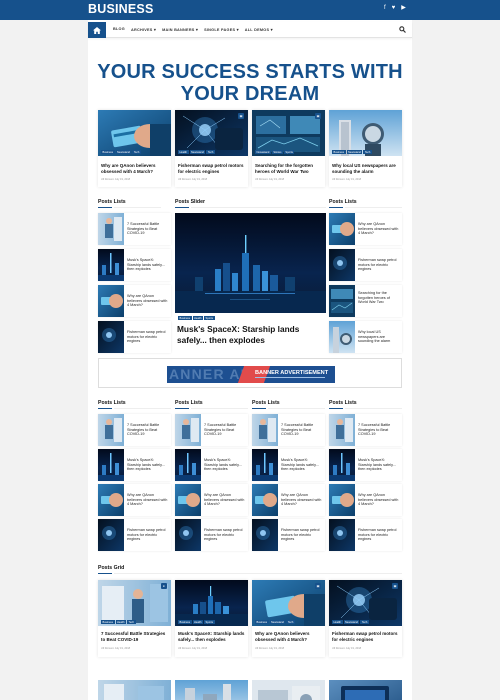 The height and width of the screenshot is (700, 500). Describe the element at coordinates (250, 263) in the screenshot. I see `slider-image` at that location.